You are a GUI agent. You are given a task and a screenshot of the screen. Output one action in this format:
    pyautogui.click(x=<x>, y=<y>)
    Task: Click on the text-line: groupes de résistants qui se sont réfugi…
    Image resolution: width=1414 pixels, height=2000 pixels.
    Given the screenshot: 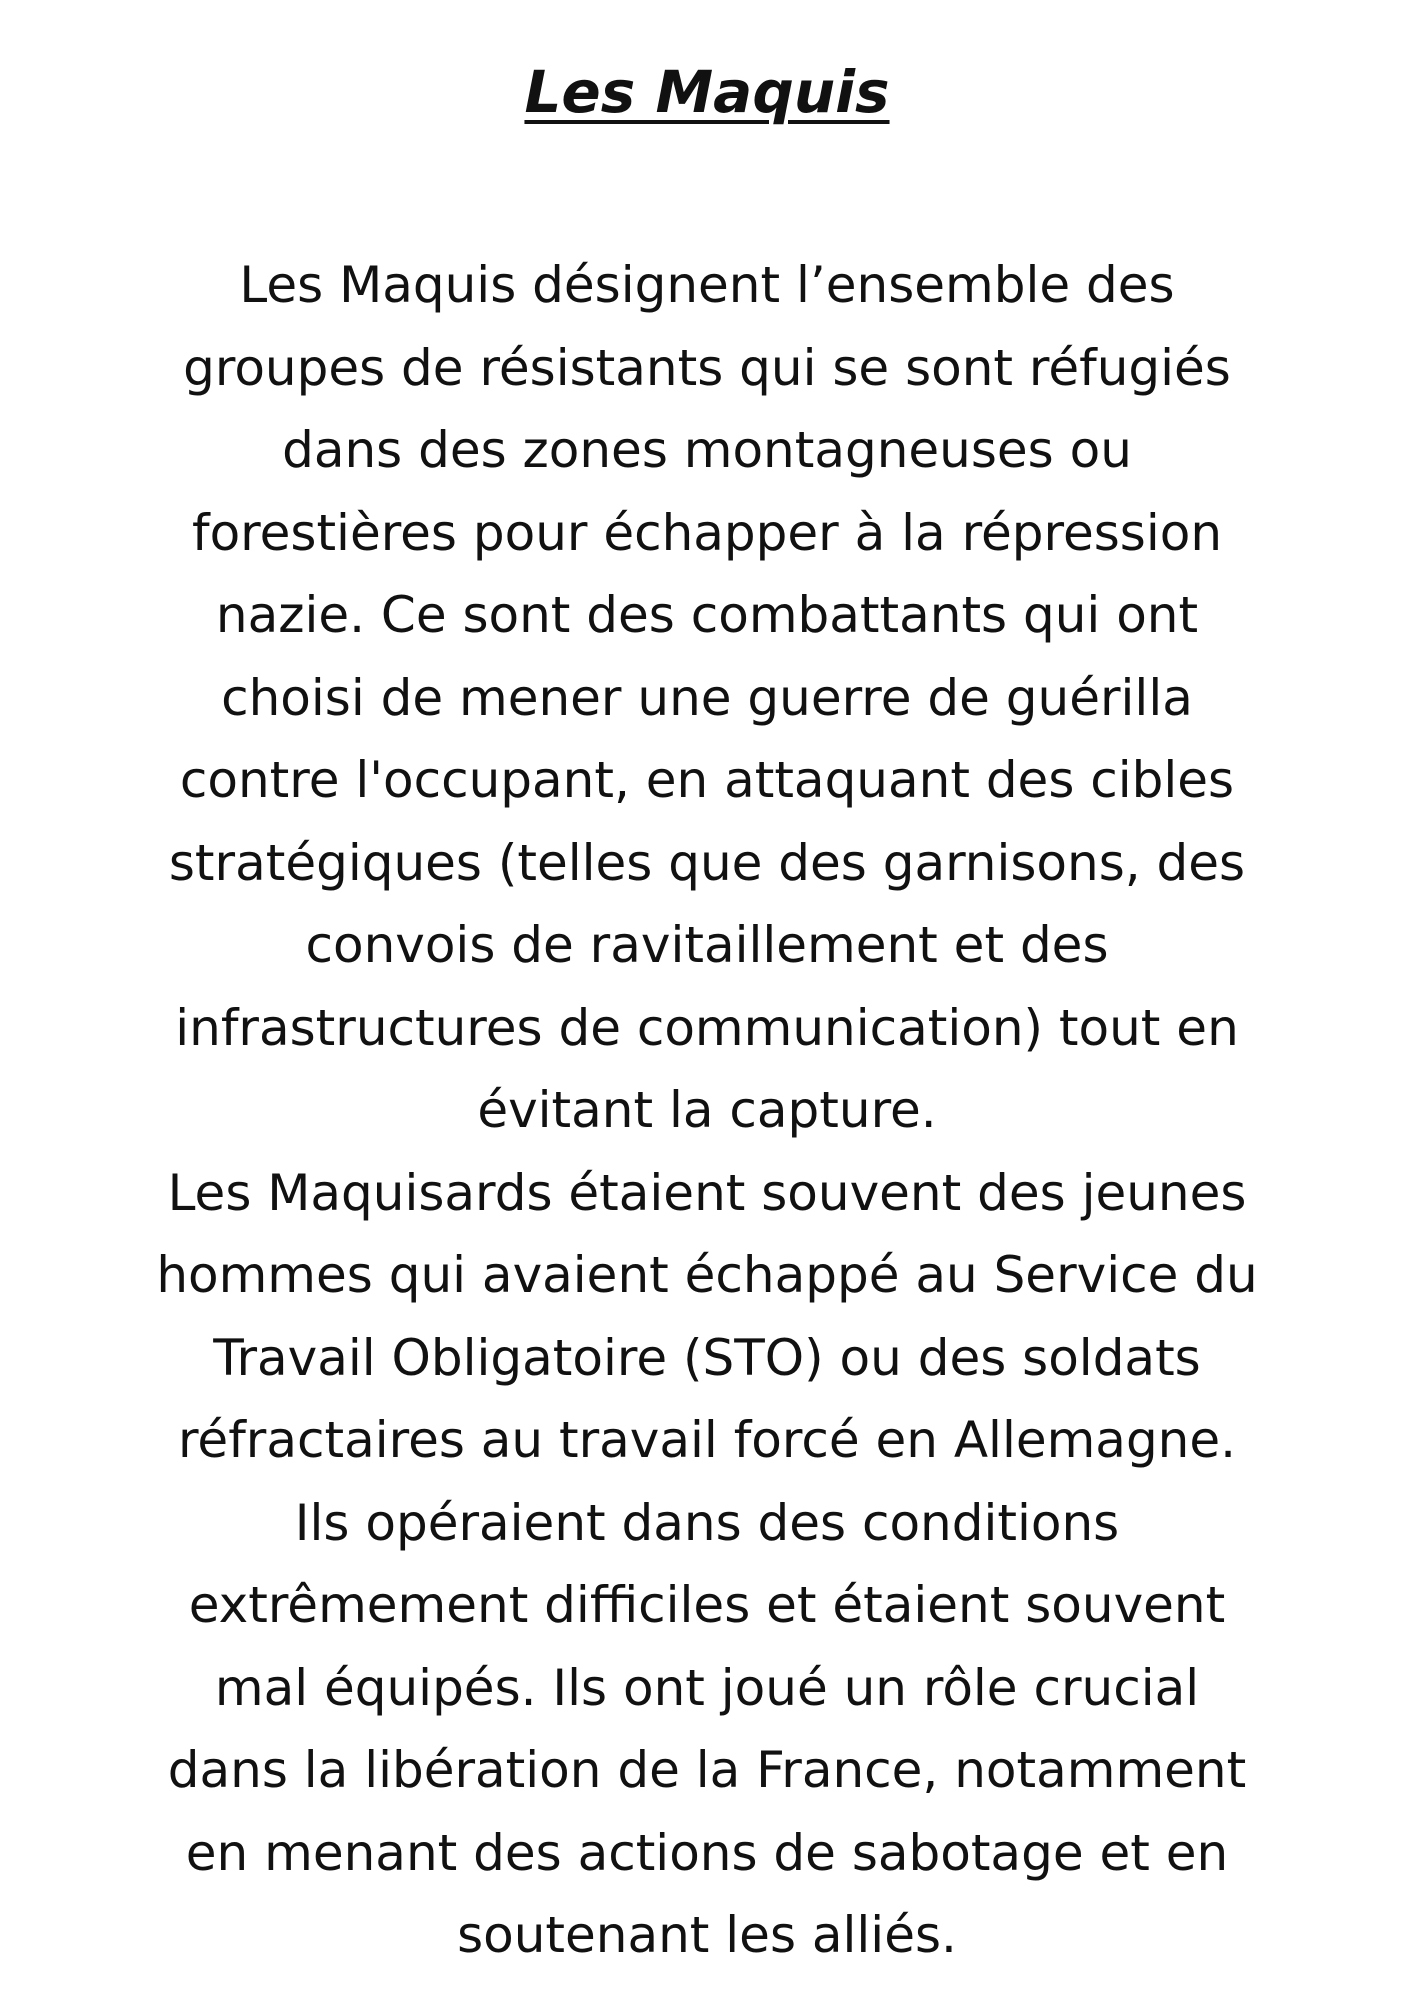 What is the action you would take?
    pyautogui.click(x=707, y=367)
    